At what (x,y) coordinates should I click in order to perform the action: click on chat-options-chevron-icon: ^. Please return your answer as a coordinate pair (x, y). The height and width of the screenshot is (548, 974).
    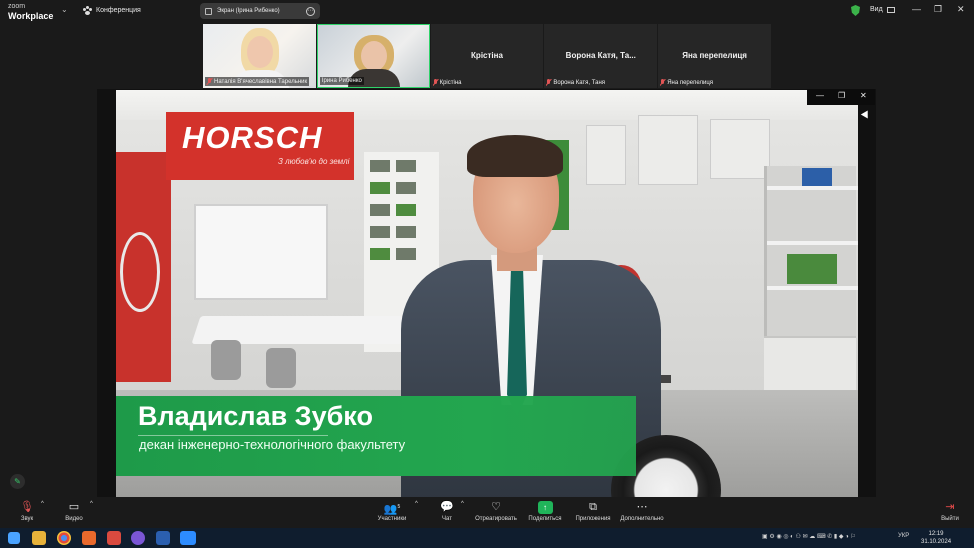
    Looking at the image, I should click on (462, 504).